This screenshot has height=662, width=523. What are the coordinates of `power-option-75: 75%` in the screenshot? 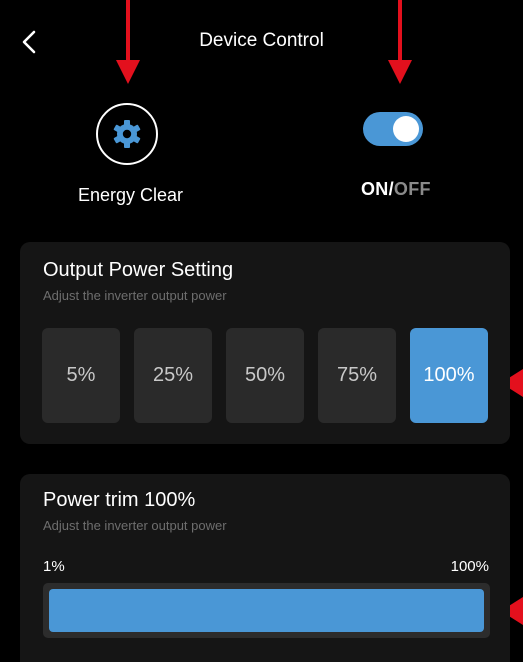 It's located at (357, 375).